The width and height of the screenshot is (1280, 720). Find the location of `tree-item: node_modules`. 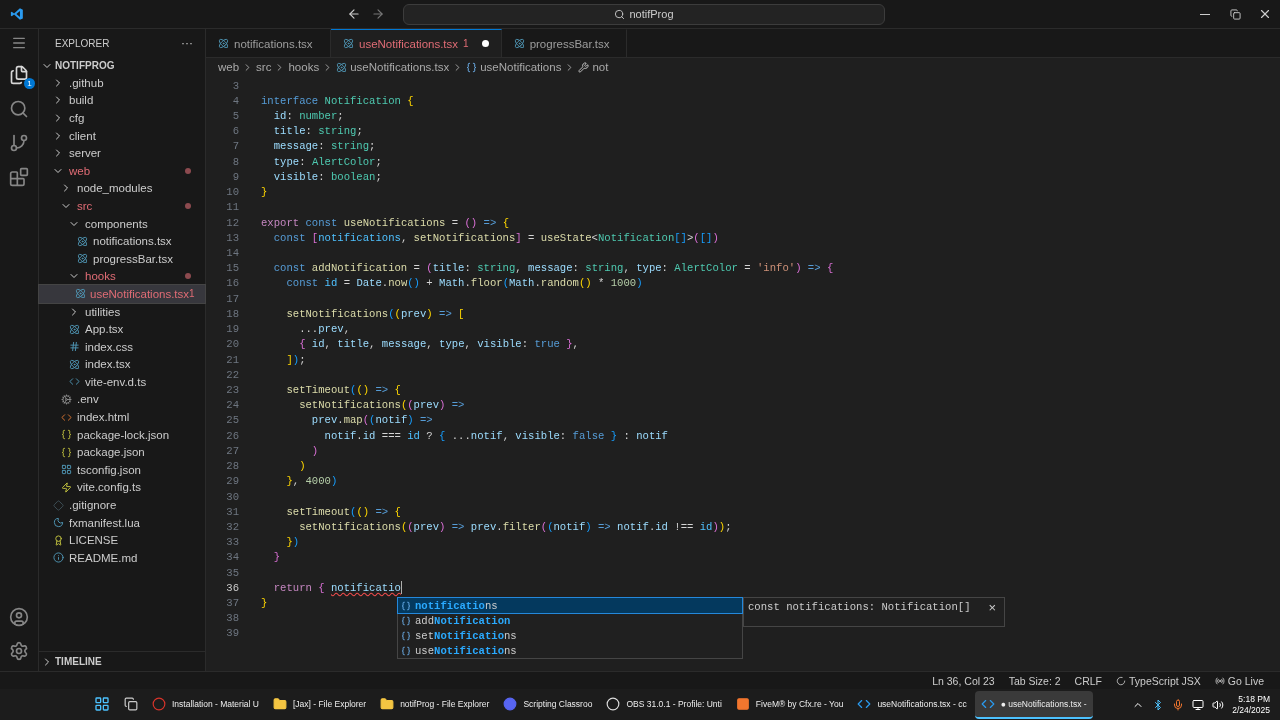

tree-item: node_modules is located at coordinates (122, 188).